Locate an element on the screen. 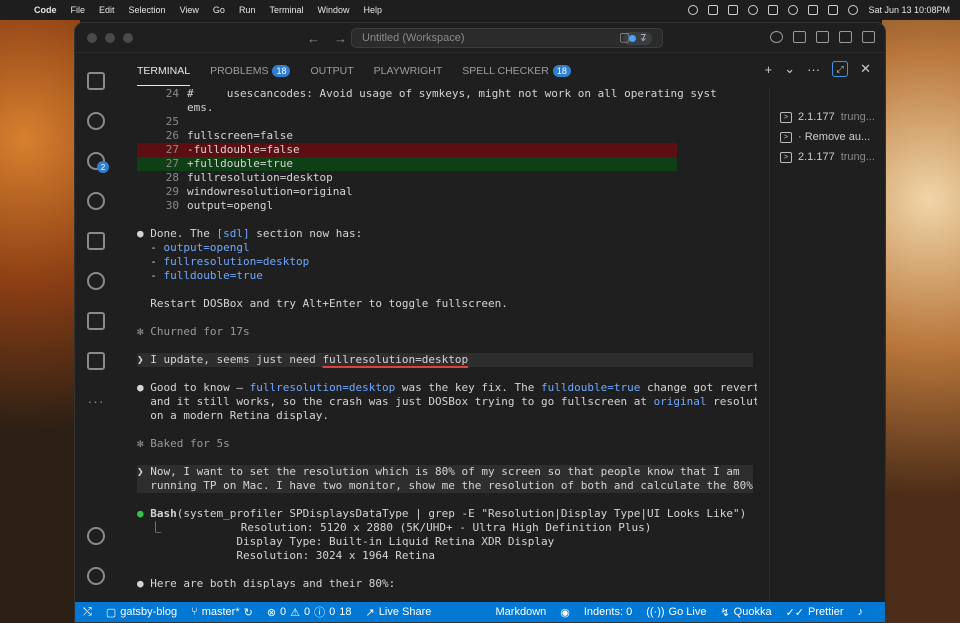 The width and height of the screenshot is (960, 623). zoom-window-button is located at coordinates (128, 37).